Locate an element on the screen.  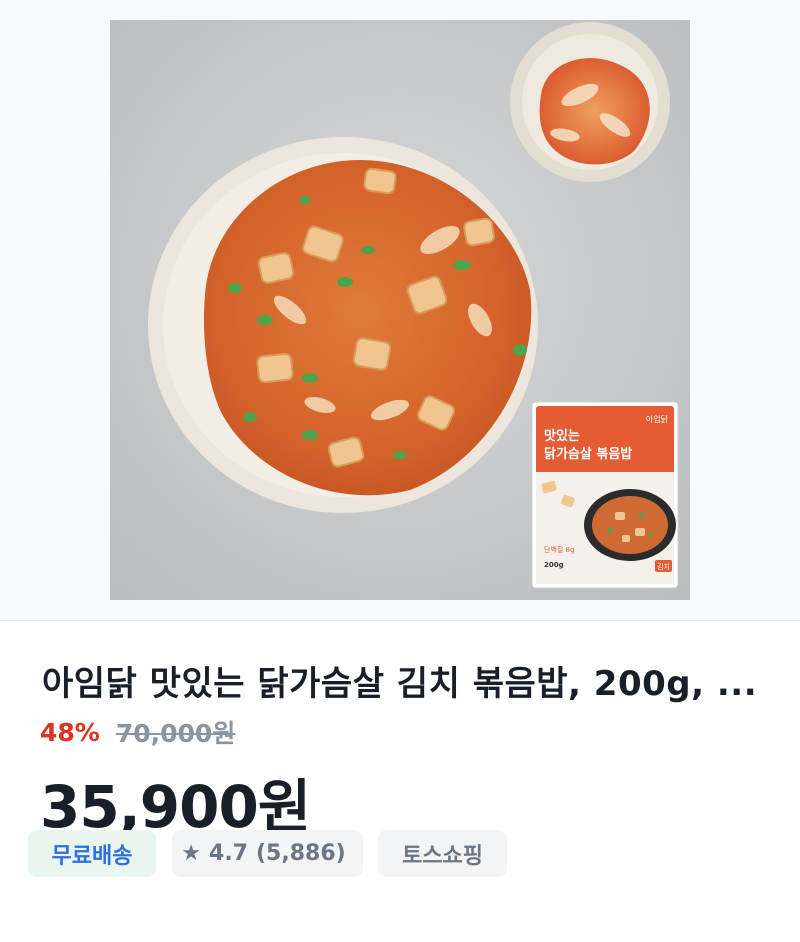
discount-rate: 48% is located at coordinates (70, 732).